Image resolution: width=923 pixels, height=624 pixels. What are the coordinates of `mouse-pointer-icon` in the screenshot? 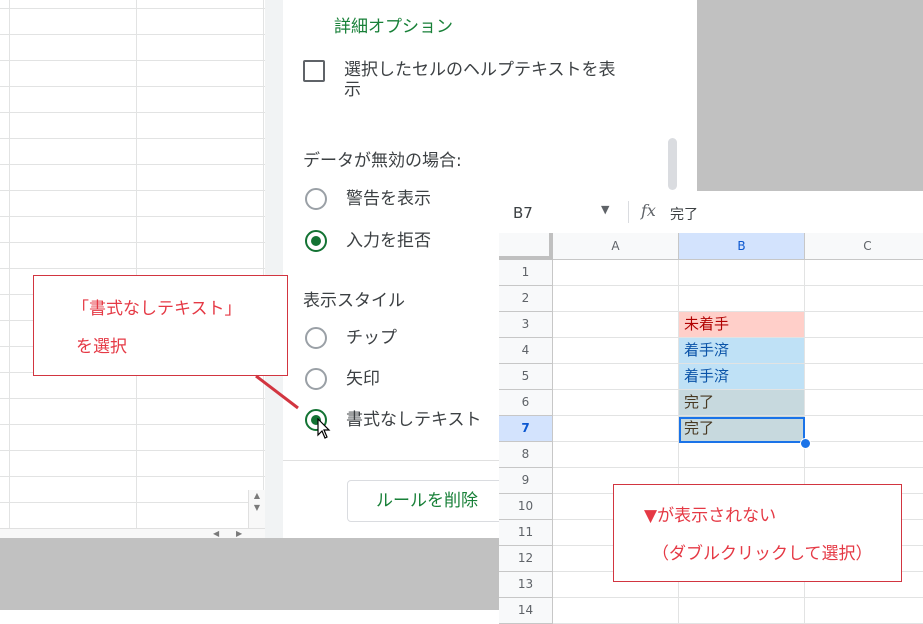 It's located at (324, 428).